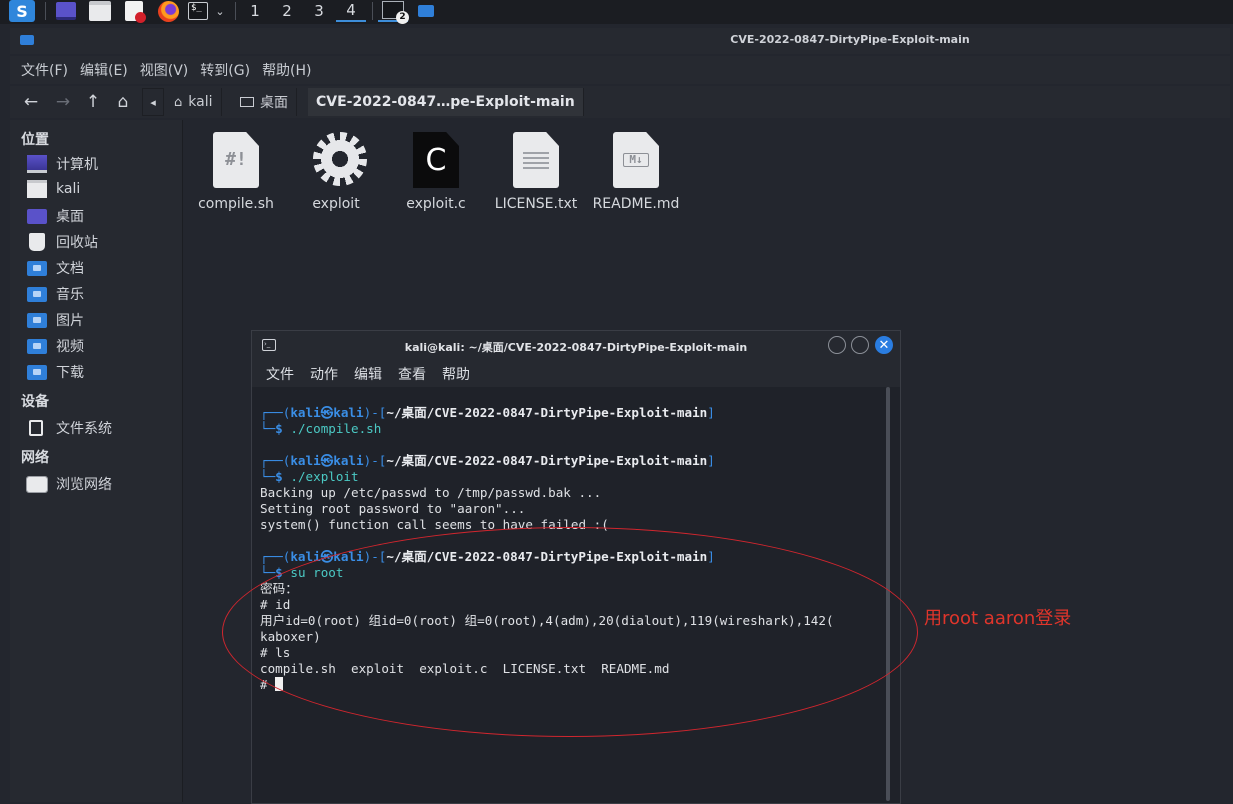 This screenshot has width=1233, height=804. Describe the element at coordinates (884, 345) in the screenshot. I see `close-button: ✕` at that location.